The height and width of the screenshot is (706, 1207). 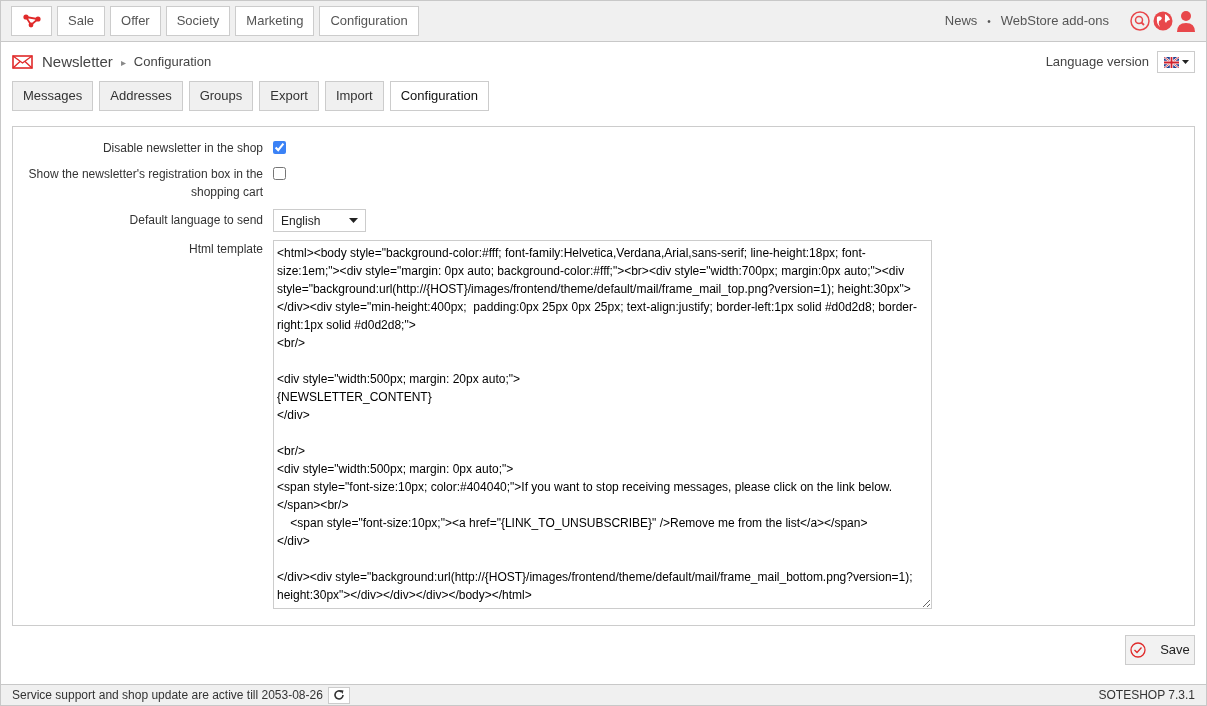 What do you see at coordinates (439, 96) in the screenshot?
I see `tab: Configuration` at bounding box center [439, 96].